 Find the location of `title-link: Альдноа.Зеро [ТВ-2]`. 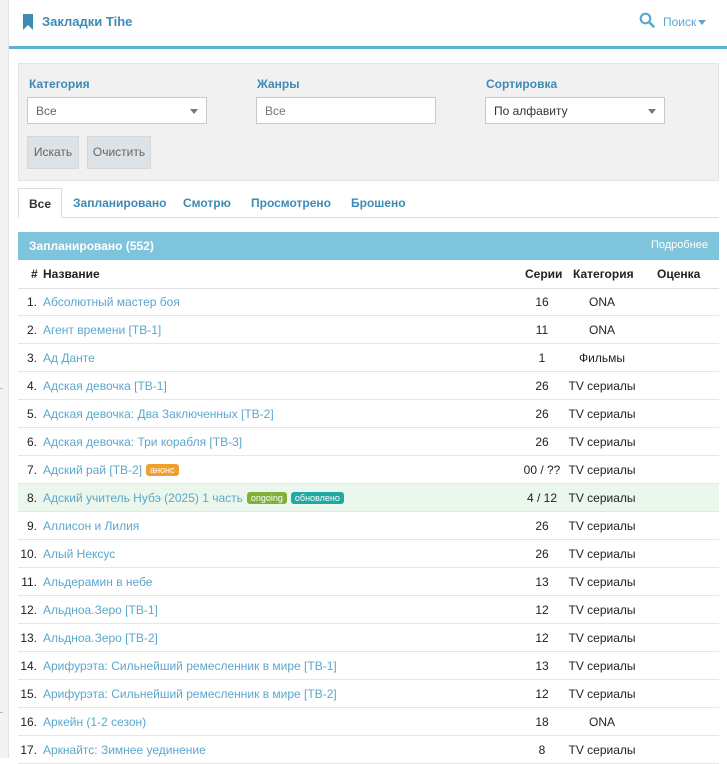

title-link: Альдноа.Зеро [ТВ-2] is located at coordinates (100, 638).